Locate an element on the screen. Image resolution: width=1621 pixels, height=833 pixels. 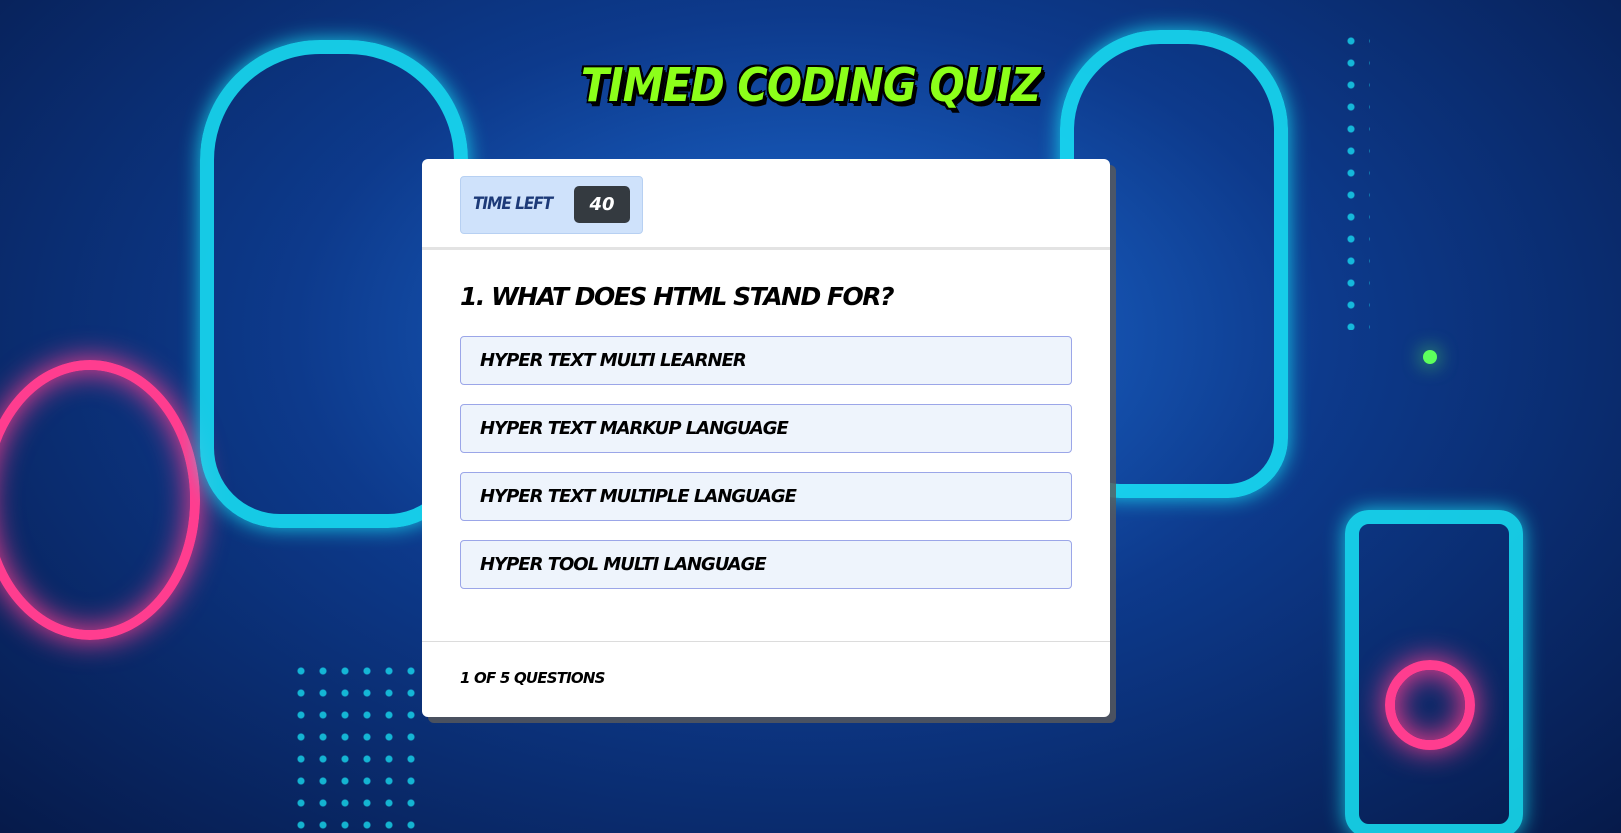
quiz-title: TIMED CODING QUIZ is located at coordinates (810, 85).